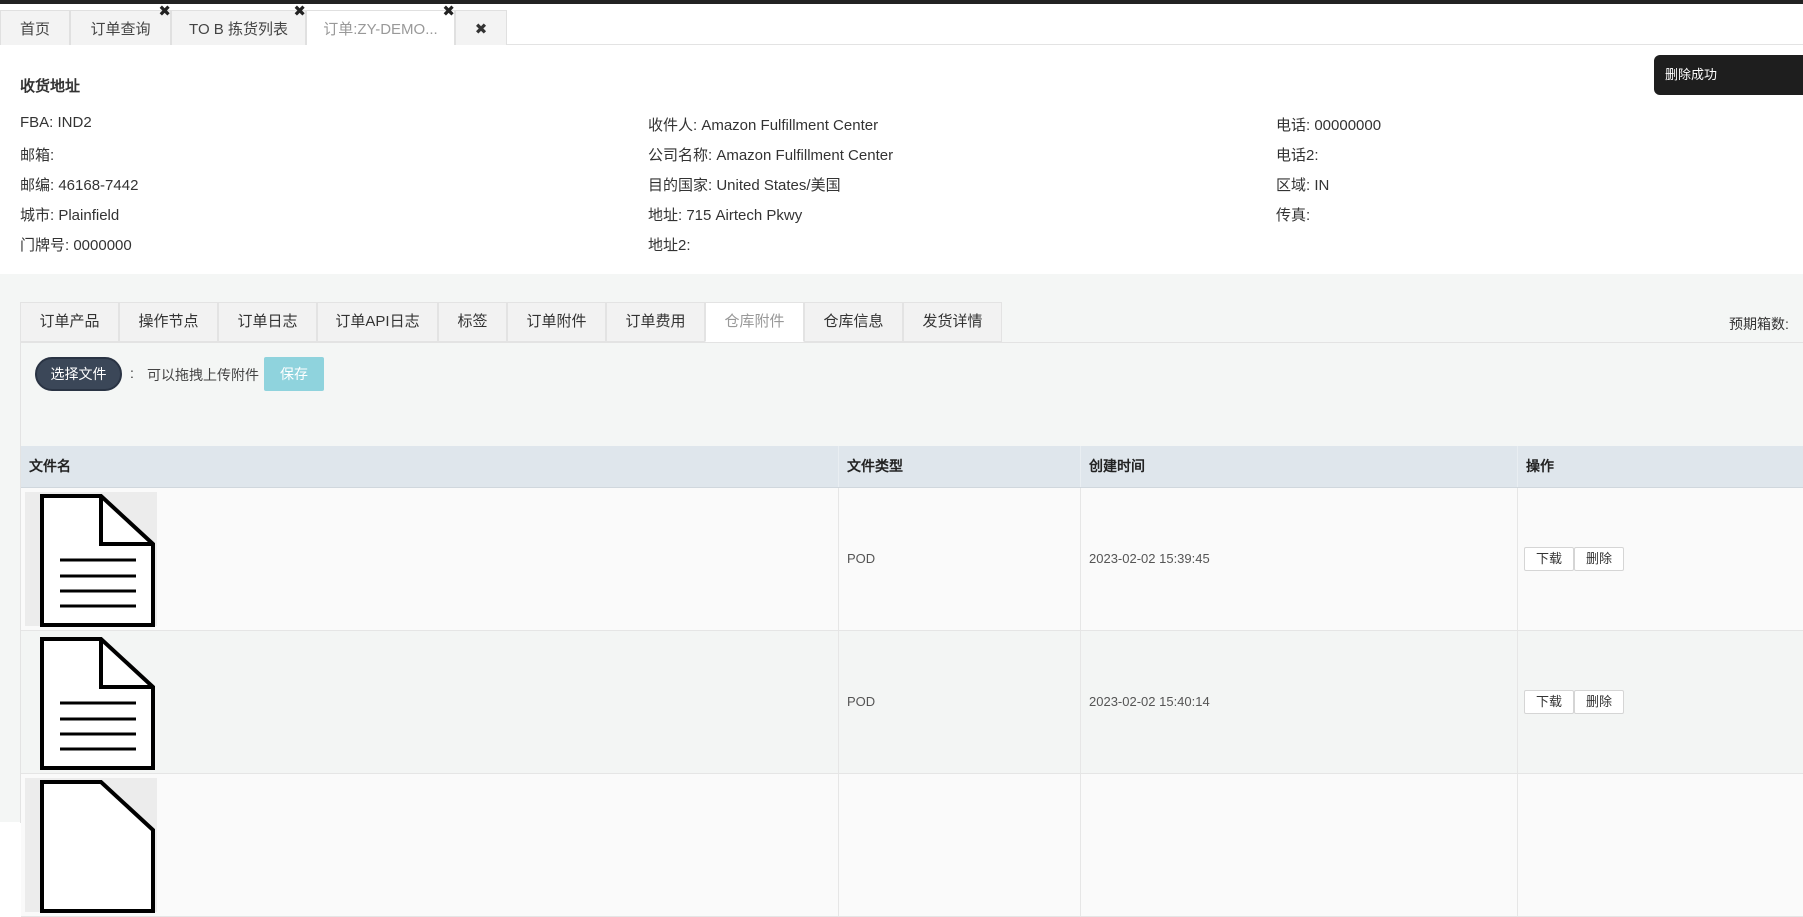 The width and height of the screenshot is (1803, 917). What do you see at coordinates (1303, 185) in the screenshot?
I see `field-region: 区域: IN` at bounding box center [1303, 185].